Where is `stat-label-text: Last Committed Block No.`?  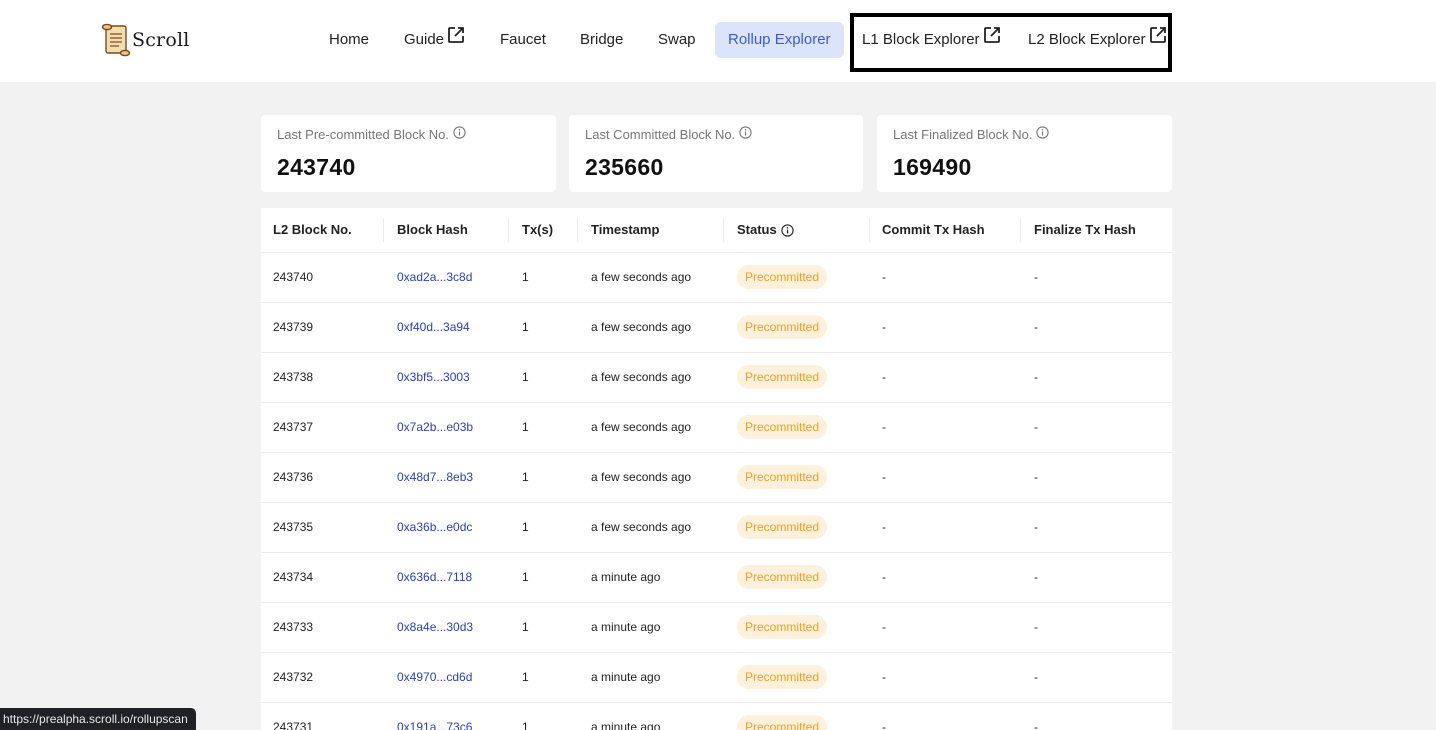
stat-label-text: Last Committed Block No. is located at coordinates (660, 134).